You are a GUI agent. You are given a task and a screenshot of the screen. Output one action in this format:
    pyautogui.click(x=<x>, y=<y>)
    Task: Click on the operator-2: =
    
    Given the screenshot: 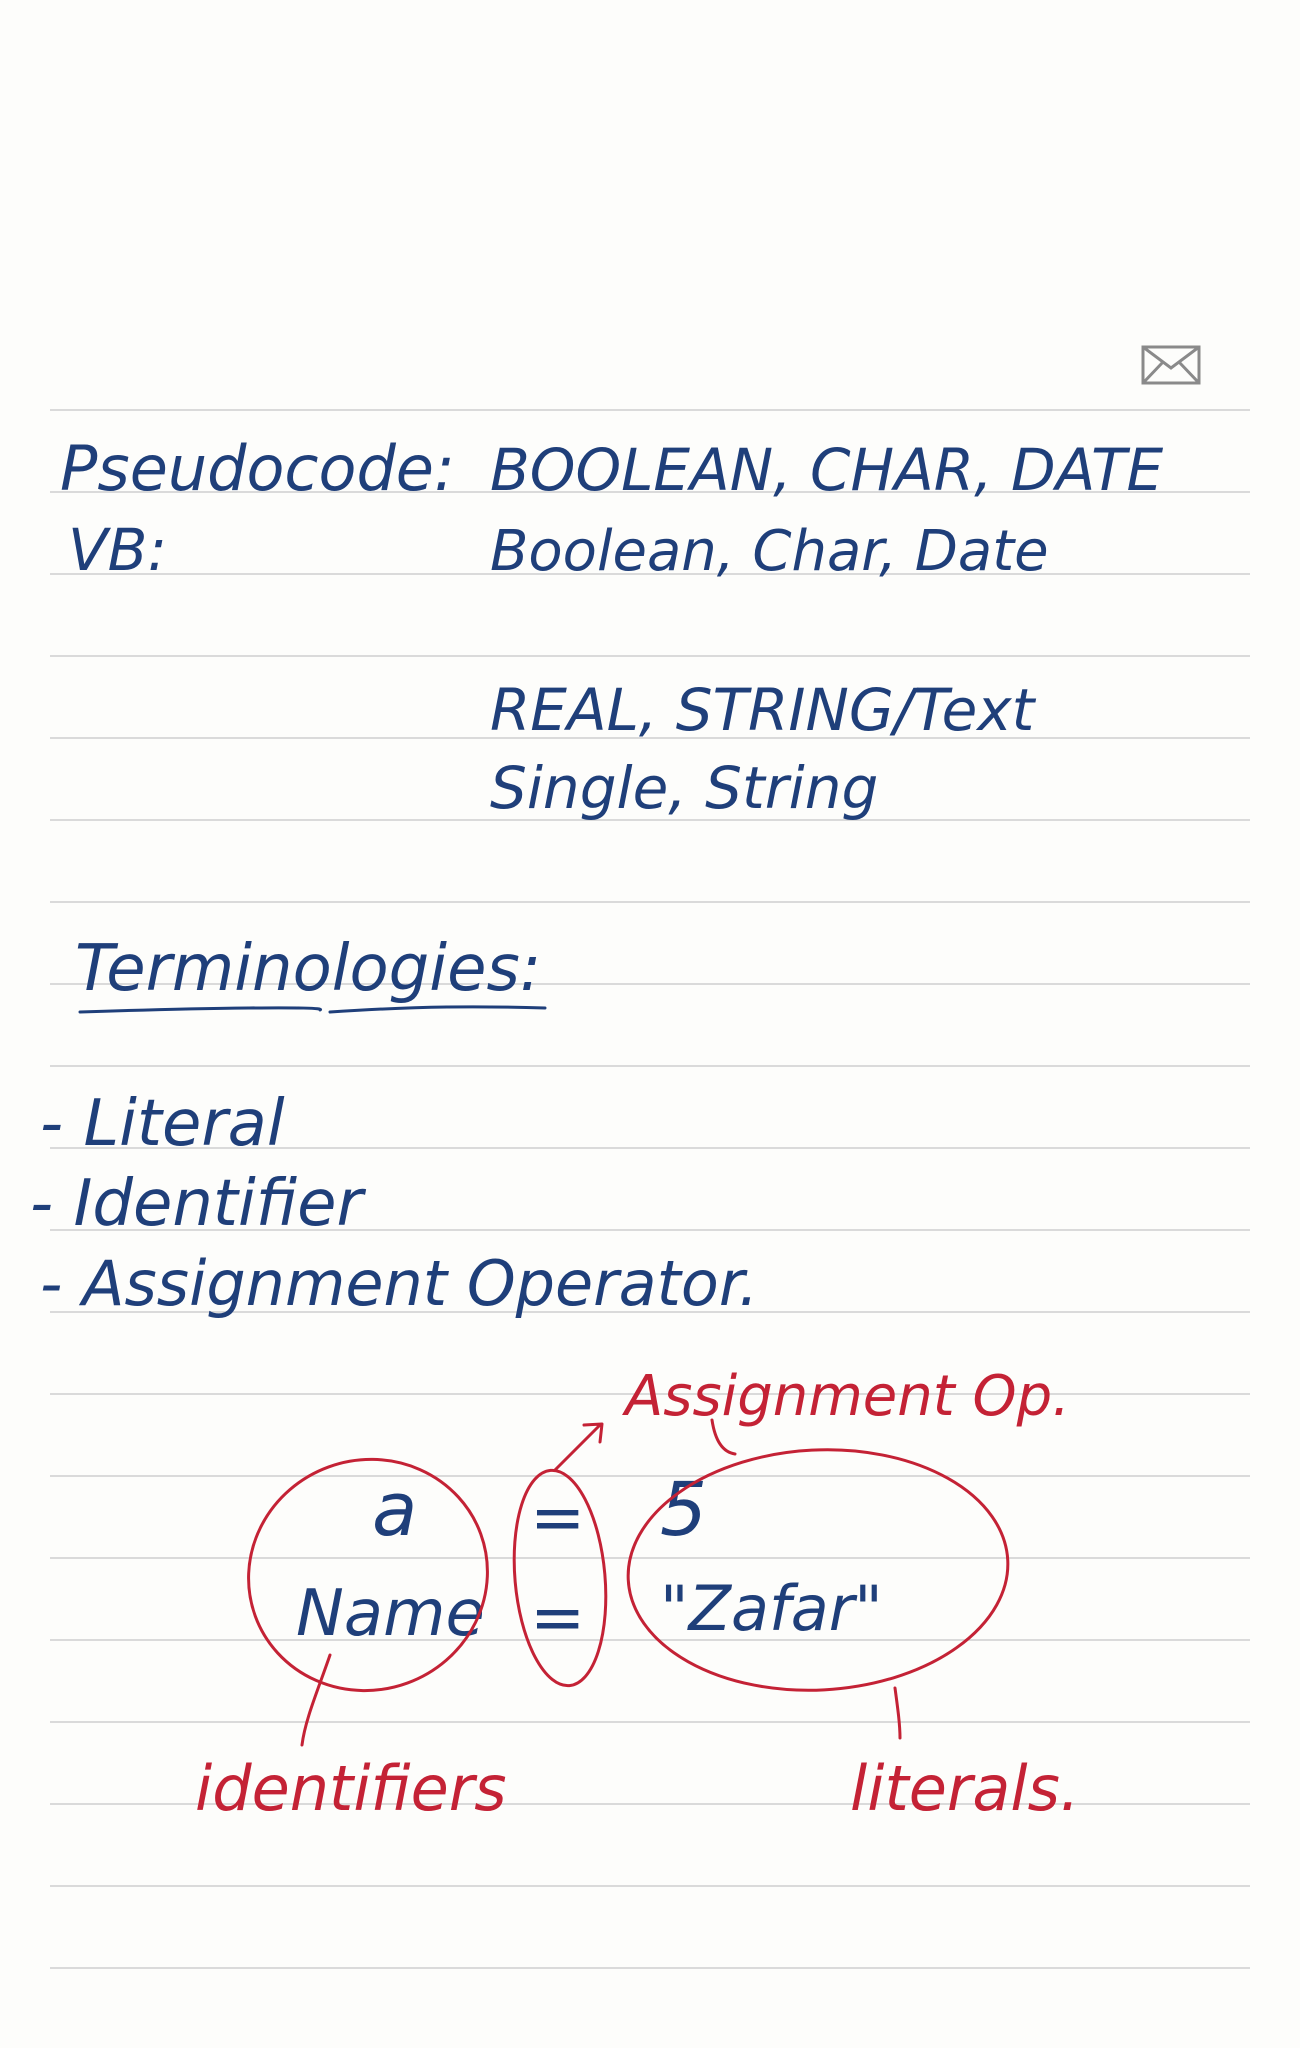 What is the action you would take?
    pyautogui.click(x=557, y=1617)
    